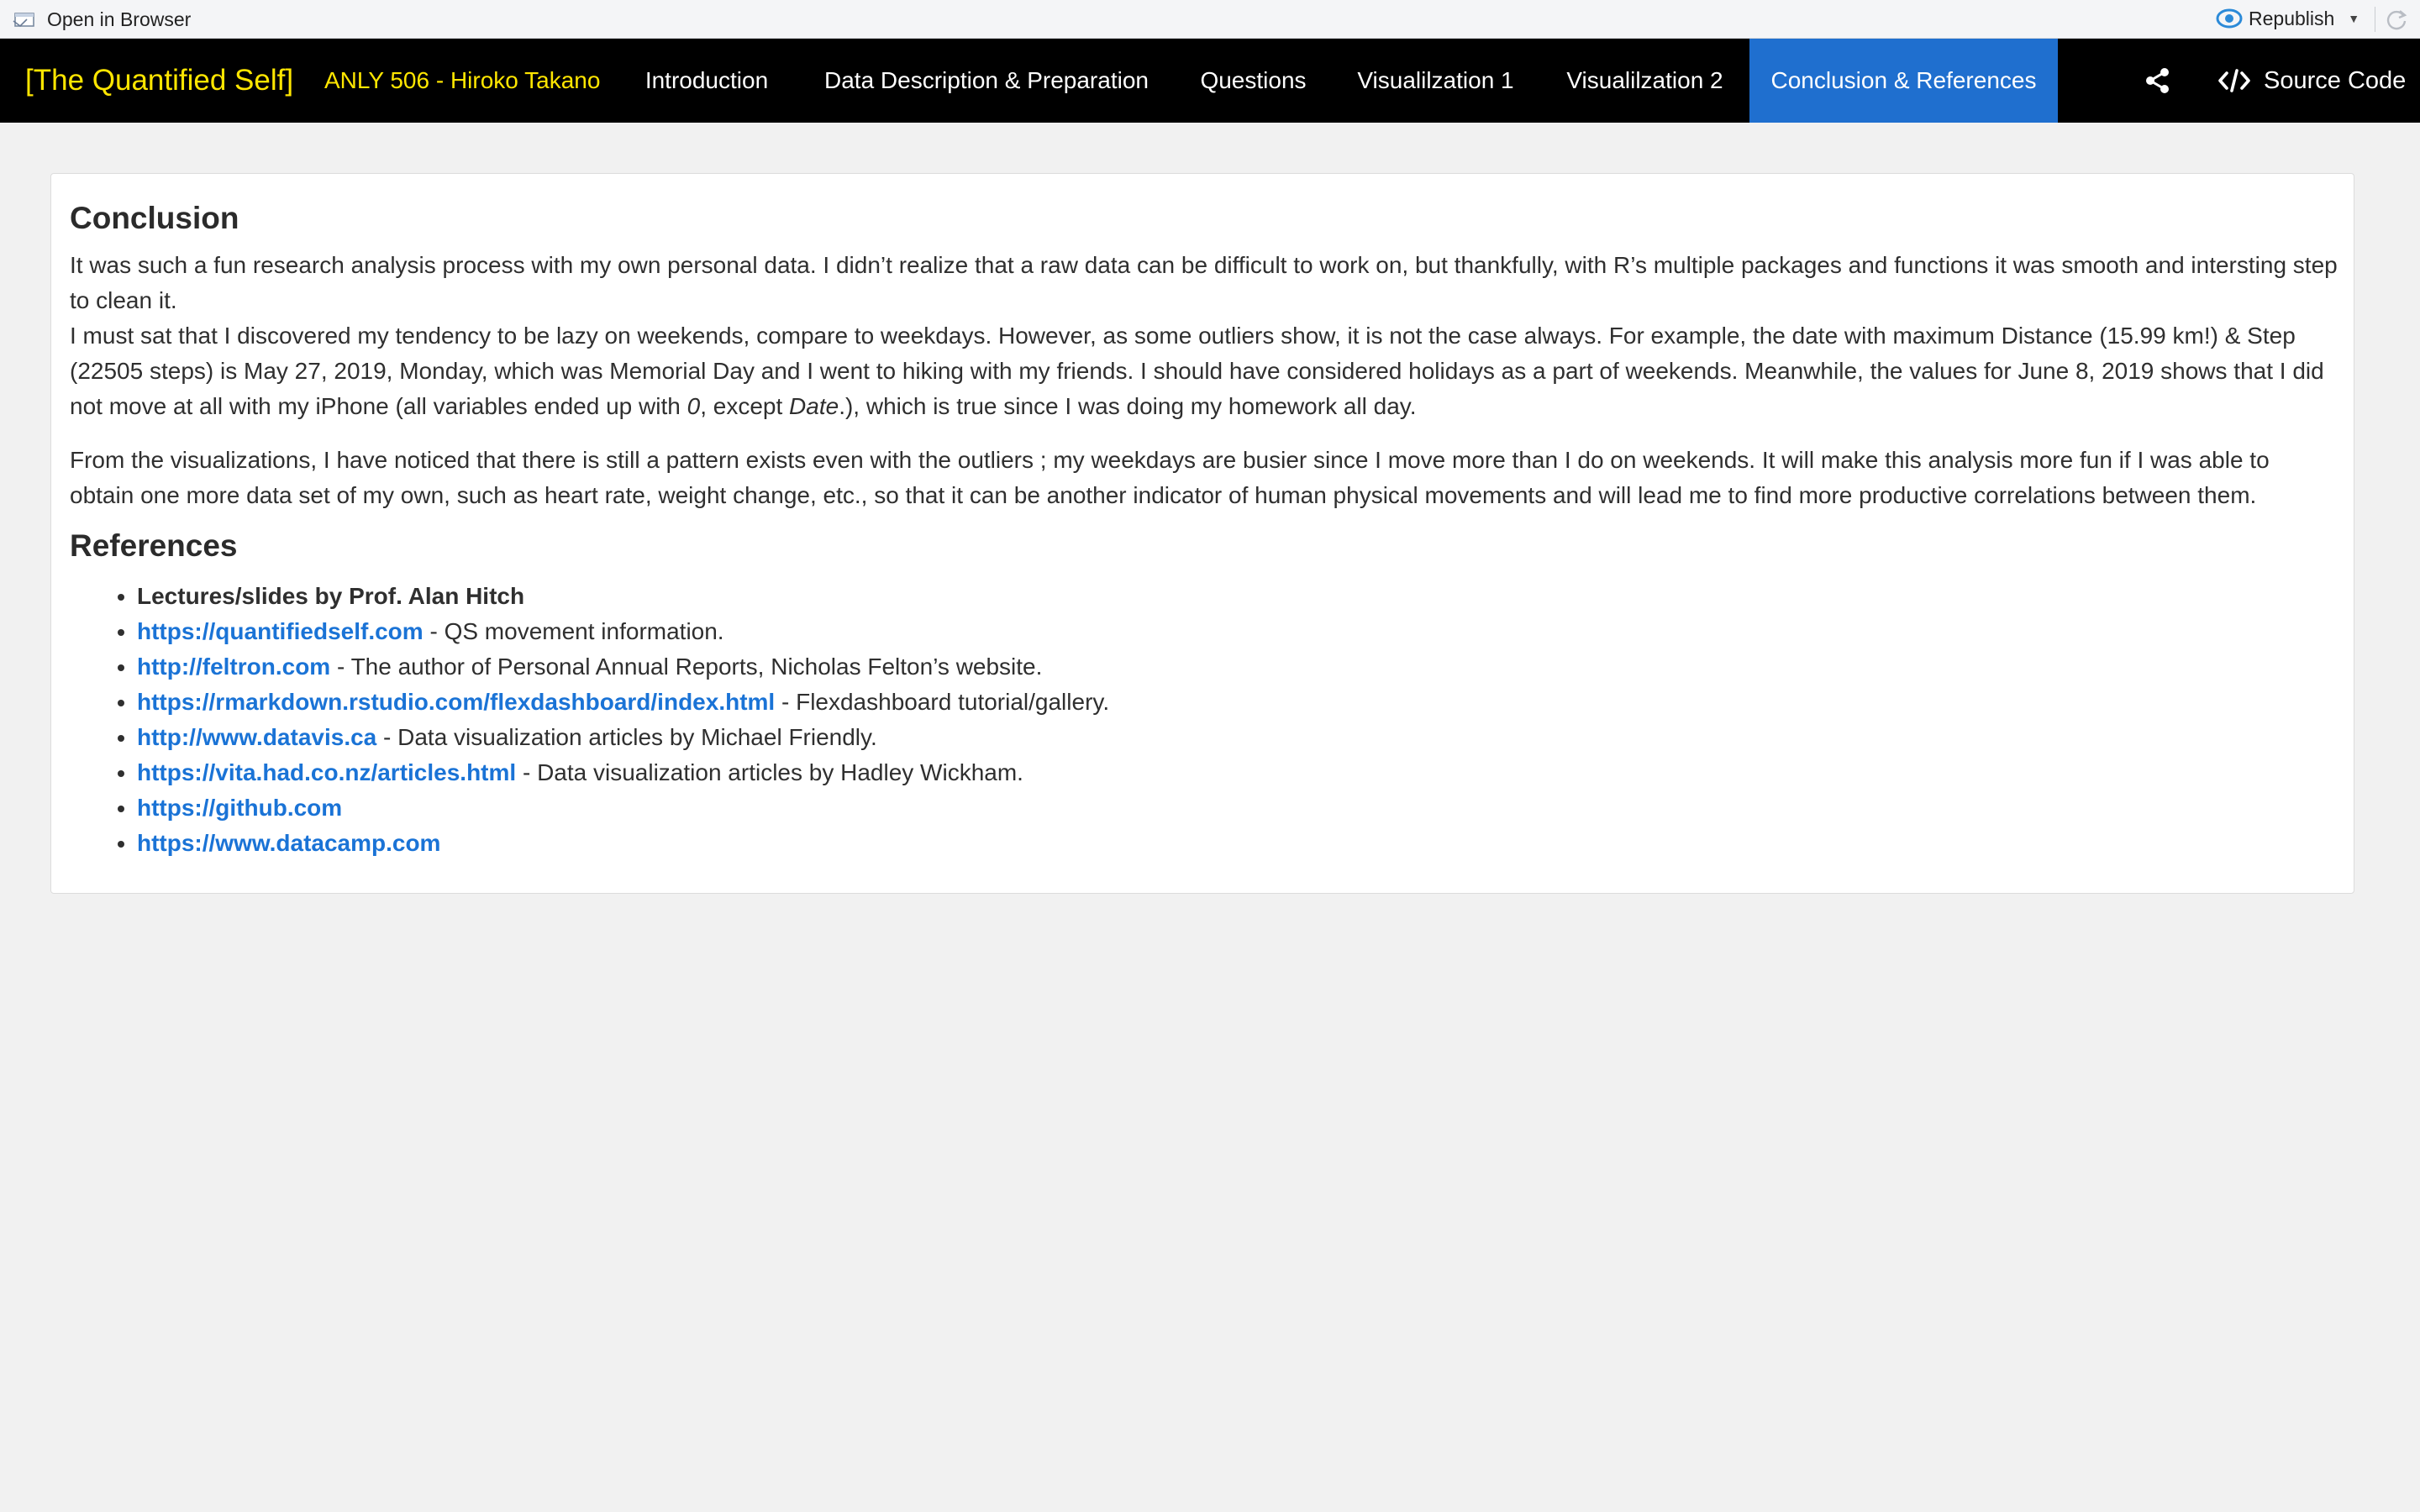 Image resolution: width=2420 pixels, height=1512 pixels. I want to click on reference-link: https://www.datacamp.com, so click(288, 843).